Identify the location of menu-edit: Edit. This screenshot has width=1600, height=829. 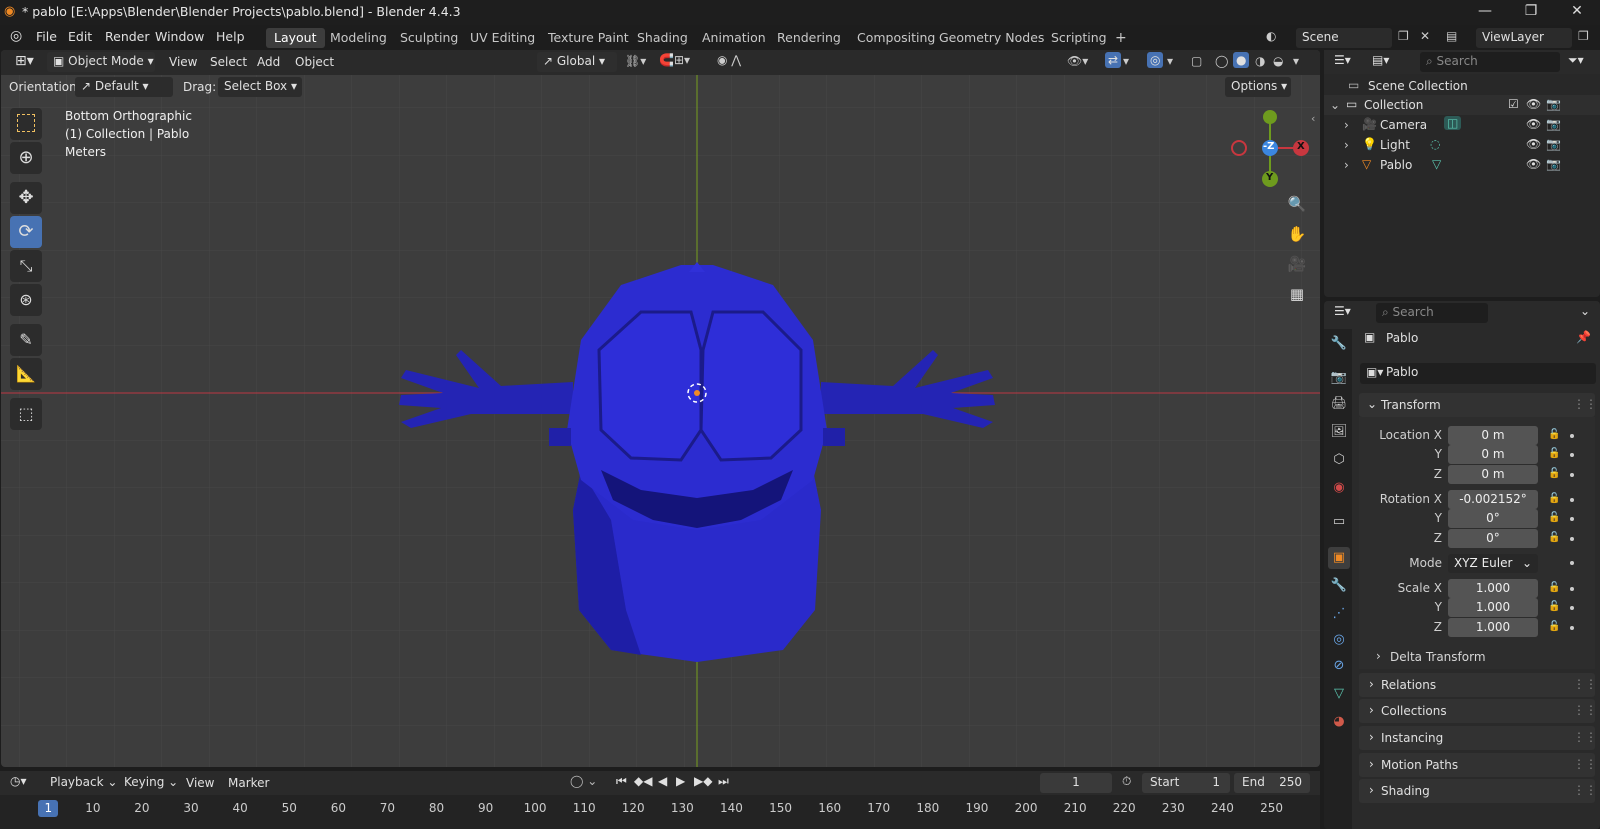
(80, 36).